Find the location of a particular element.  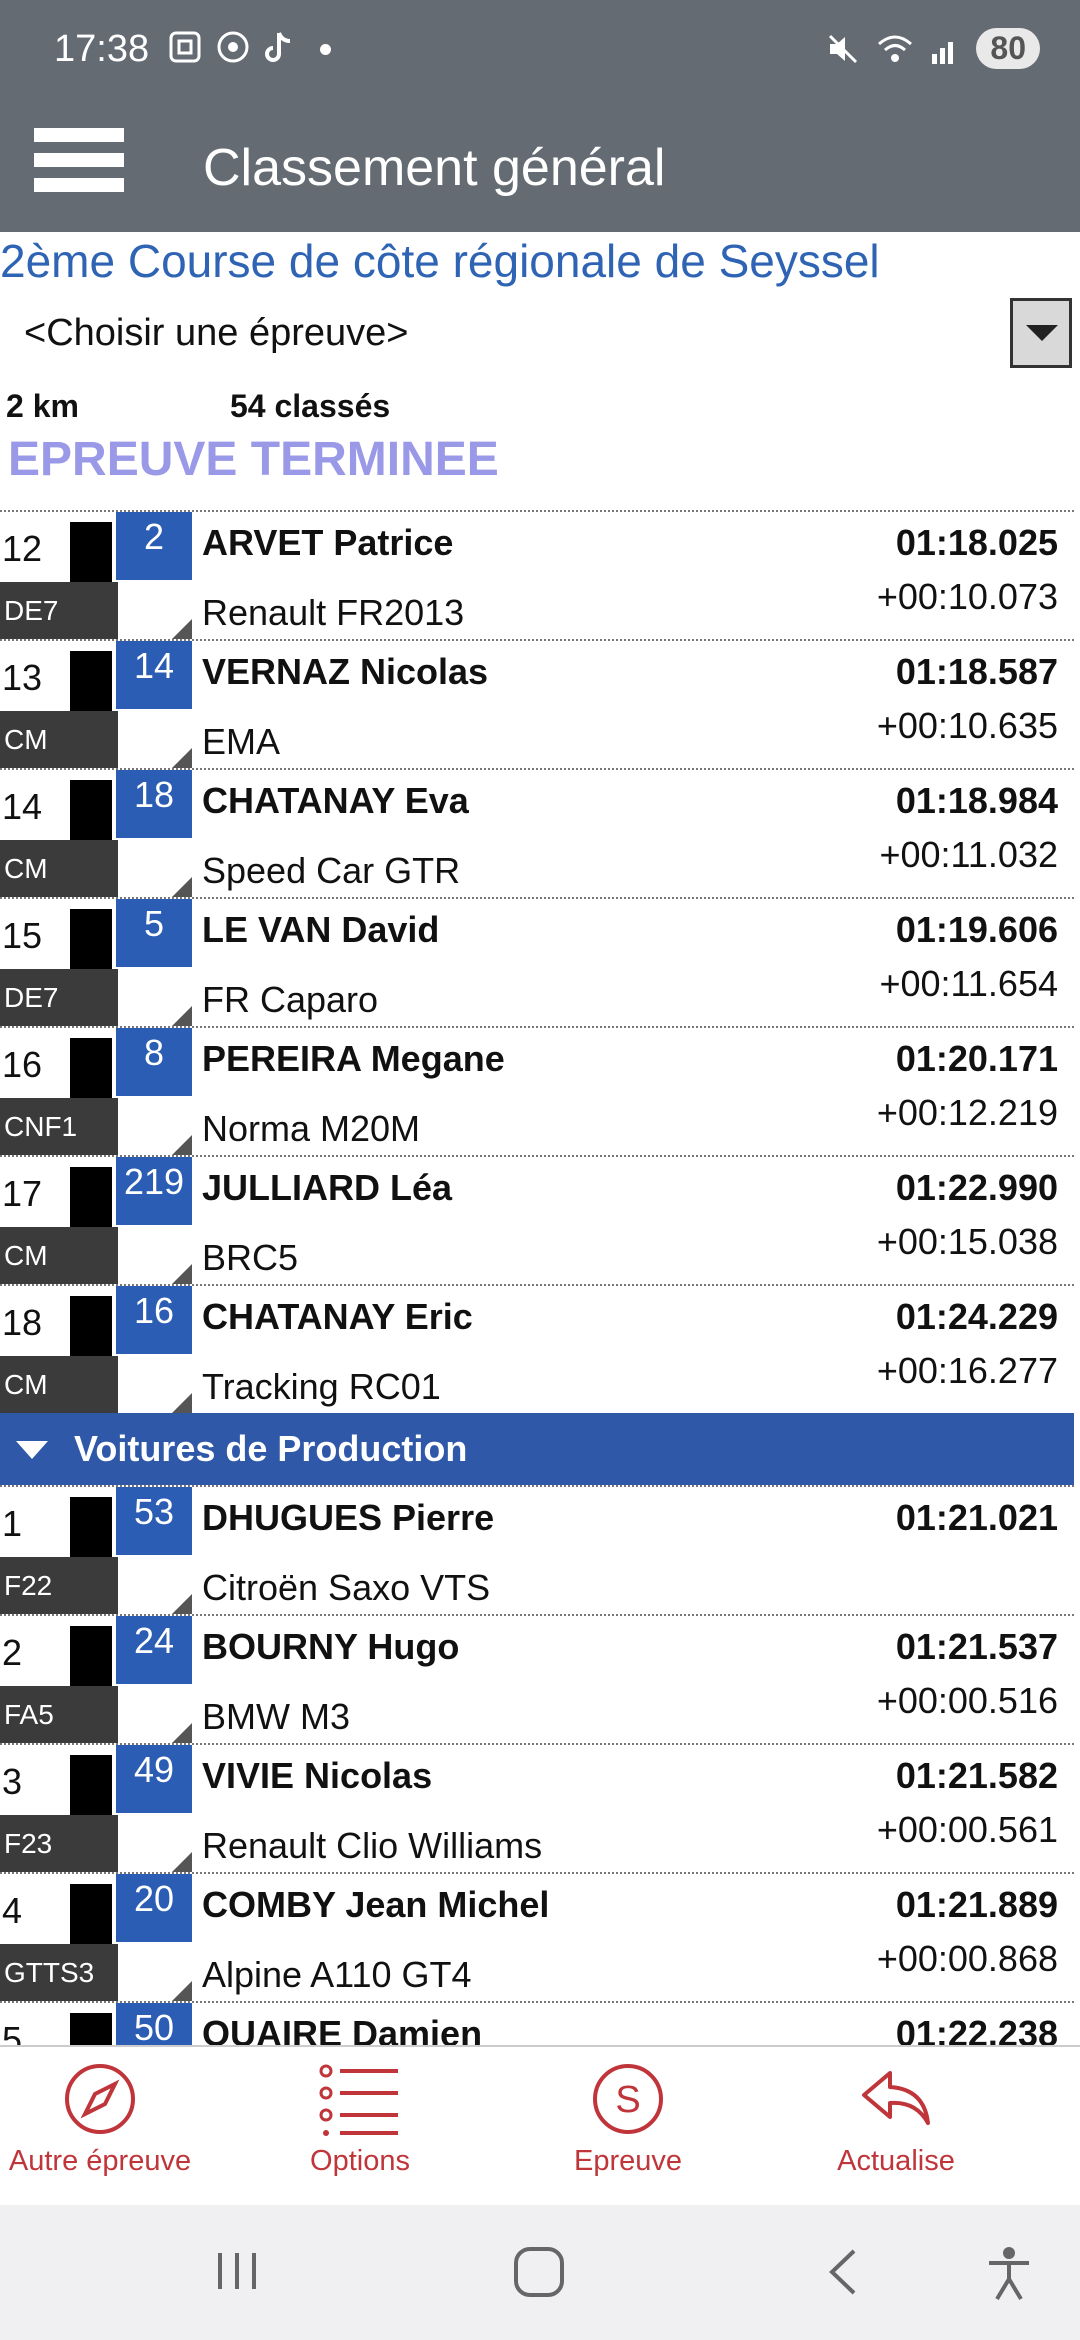

tab-label: Actualise is located at coordinates (896, 2161).